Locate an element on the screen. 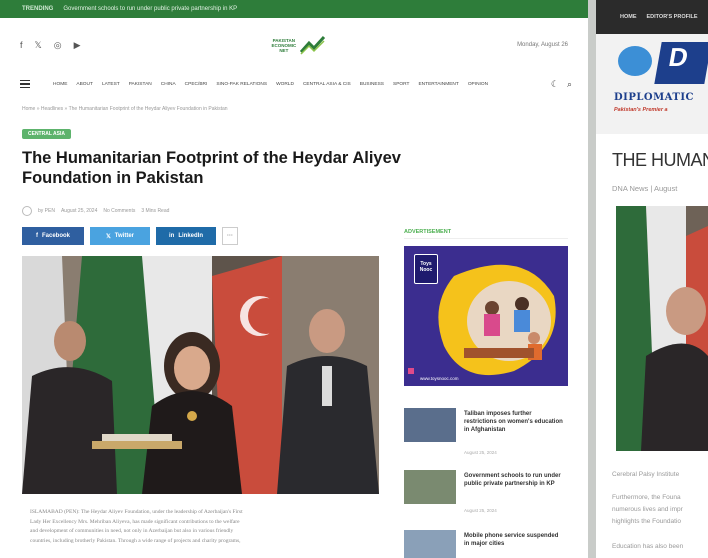  nav-item-entertainment: ENTERTAINMENT is located at coordinates (438, 84).